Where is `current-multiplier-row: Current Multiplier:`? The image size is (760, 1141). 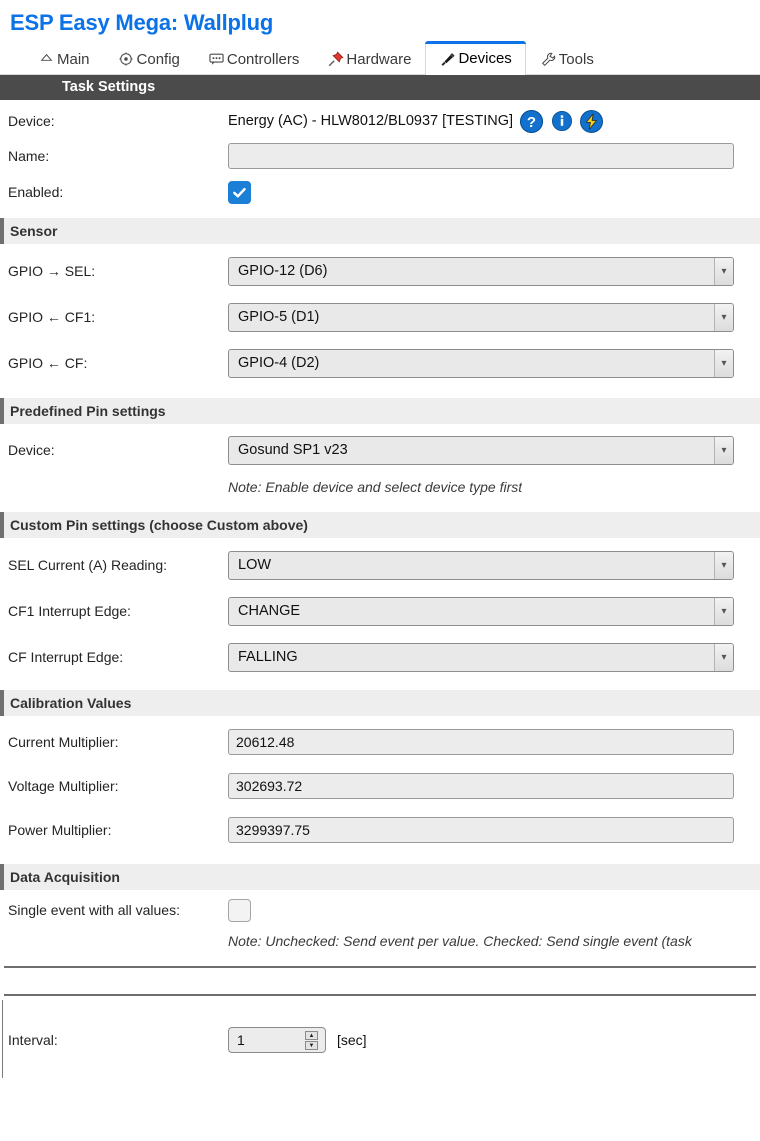 current-multiplier-row: Current Multiplier: is located at coordinates (380, 742).